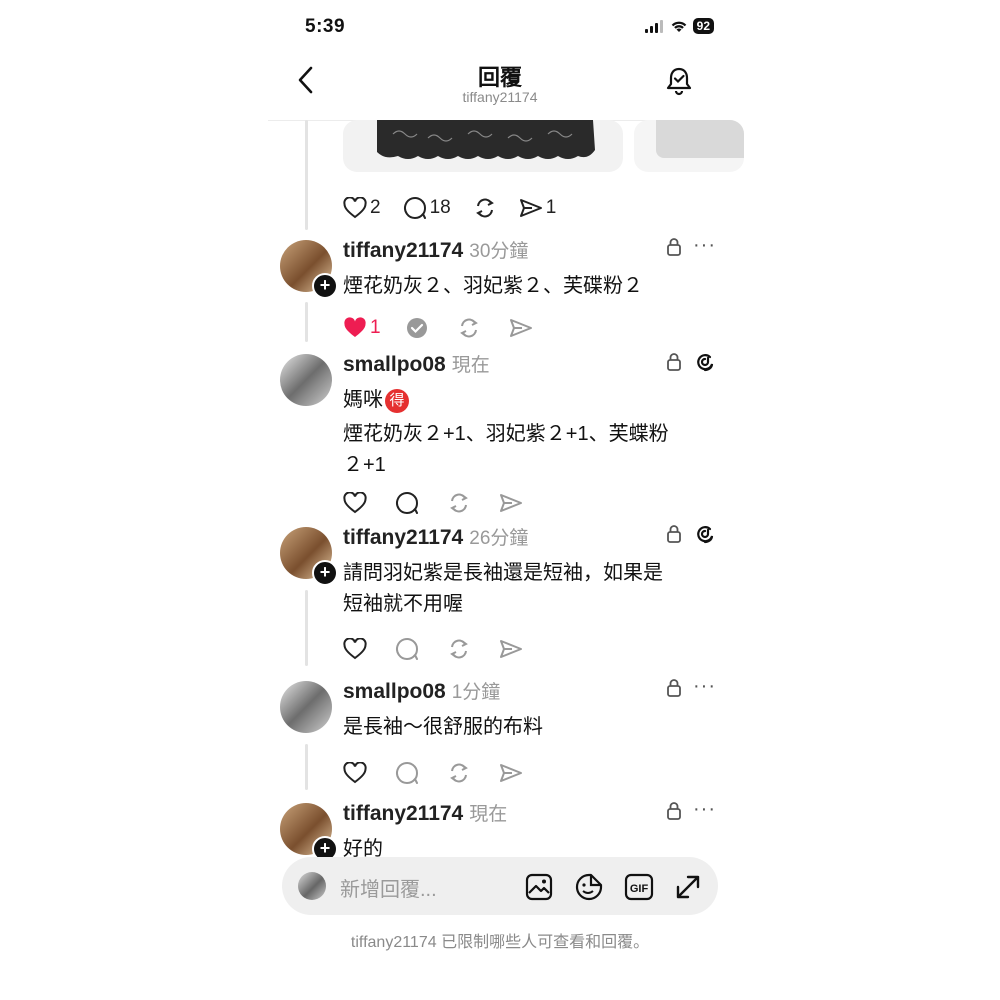 The height and width of the screenshot is (1000, 1000). Describe the element at coordinates (363, 400) in the screenshot. I see `comment-line: 媽咪` at that location.